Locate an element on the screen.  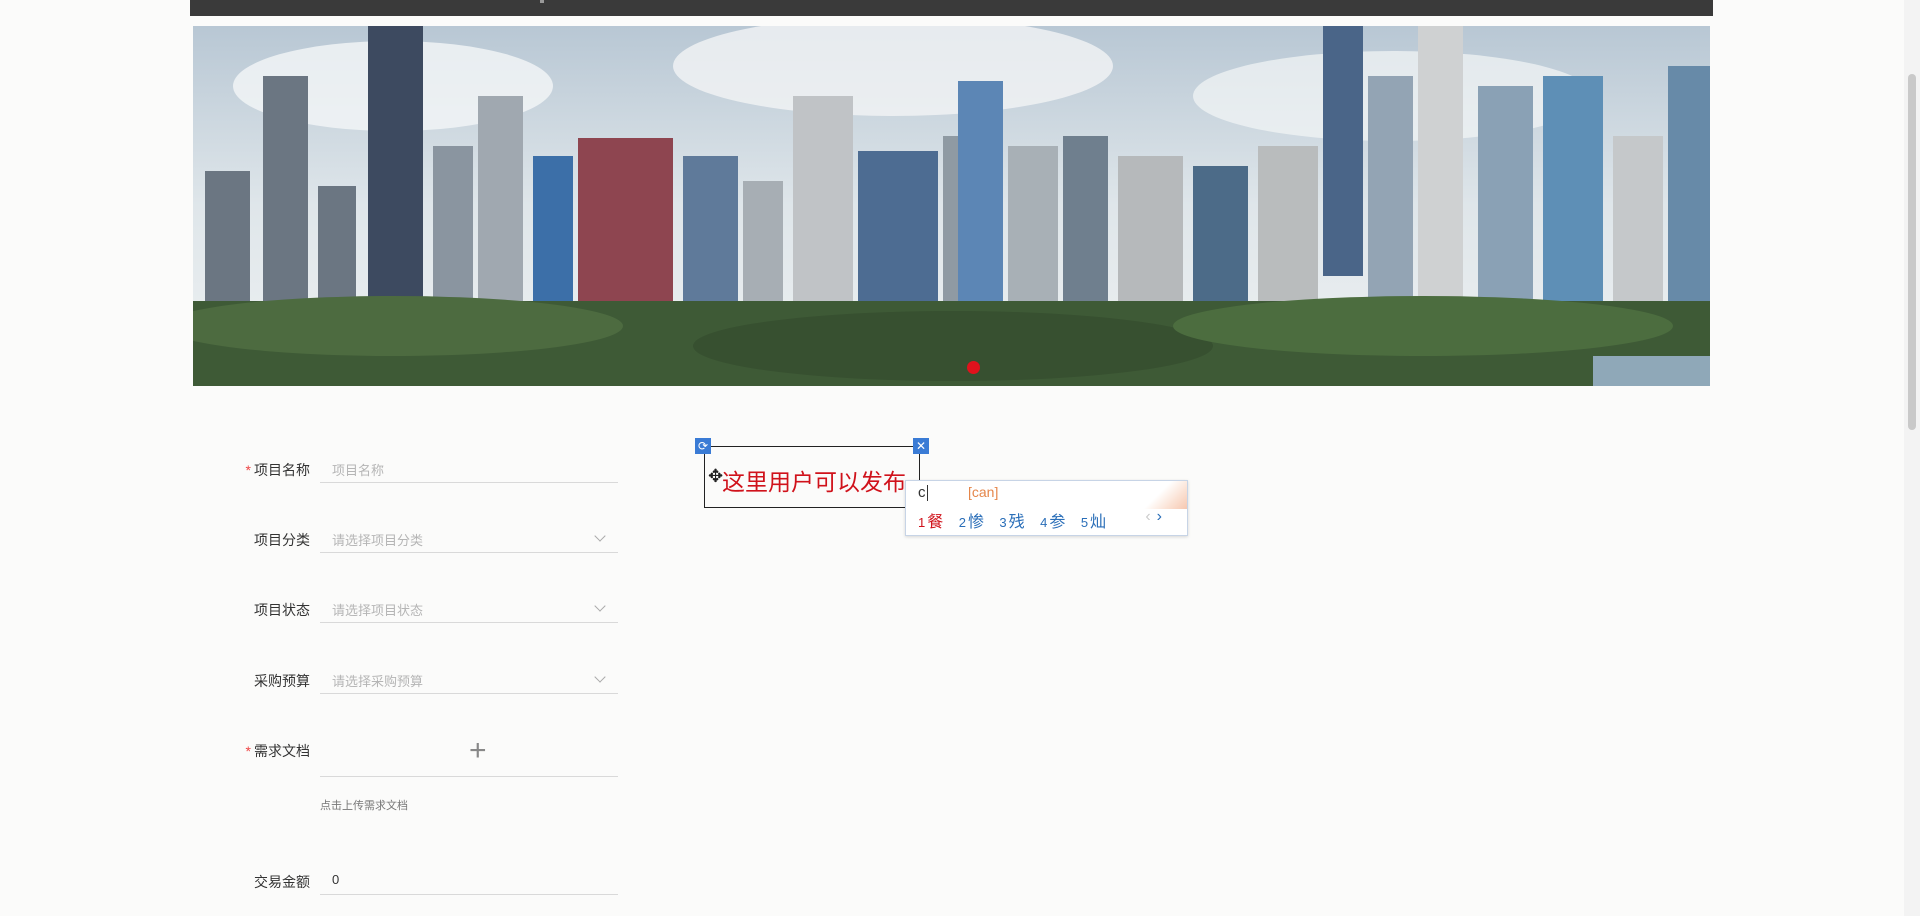
ime-candidate: 2惨 is located at coordinates (971, 522).